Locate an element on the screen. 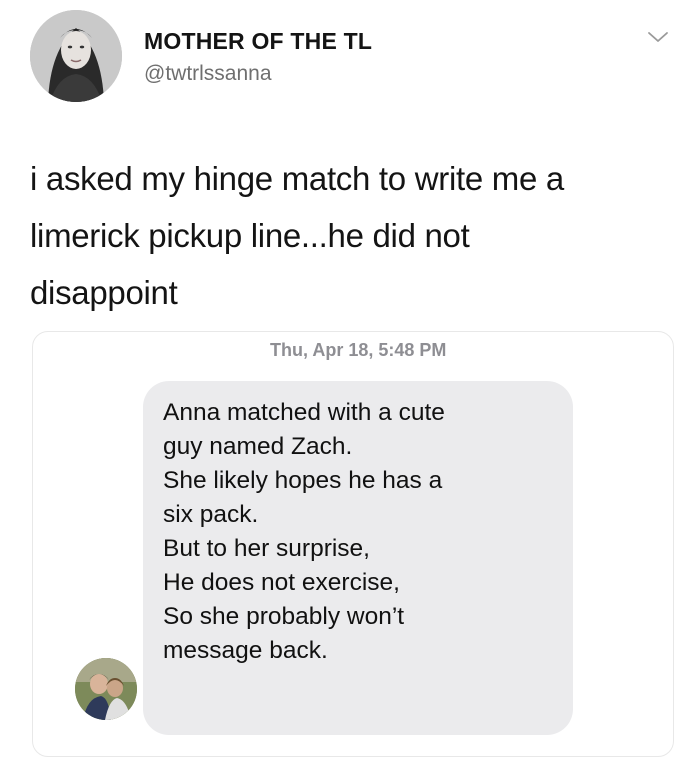 The width and height of the screenshot is (700, 762). message-line: But to her surprise, is located at coordinates (266, 548).